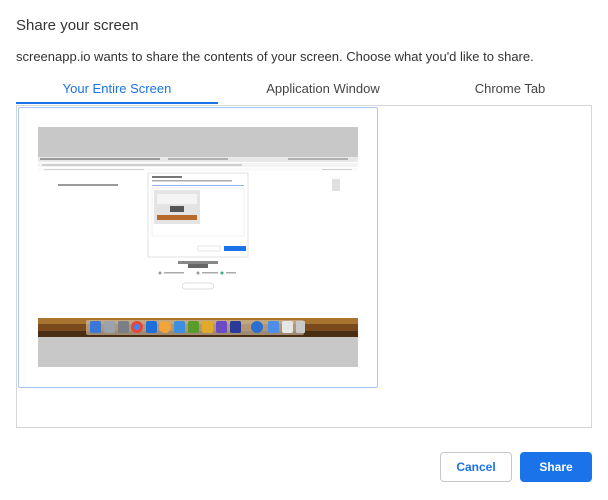 This screenshot has width=608, height=500. What do you see at coordinates (323, 89) in the screenshot?
I see `tab-application-window: Application Window` at bounding box center [323, 89].